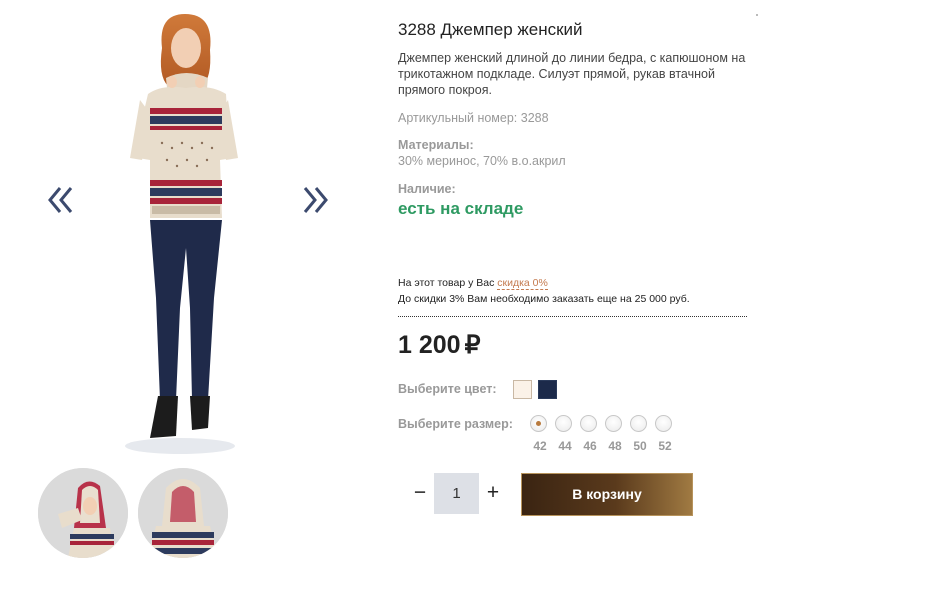 Image resolution: width=942 pixels, height=599 pixels. I want to click on chevron-double-right-icon, so click(316, 200).